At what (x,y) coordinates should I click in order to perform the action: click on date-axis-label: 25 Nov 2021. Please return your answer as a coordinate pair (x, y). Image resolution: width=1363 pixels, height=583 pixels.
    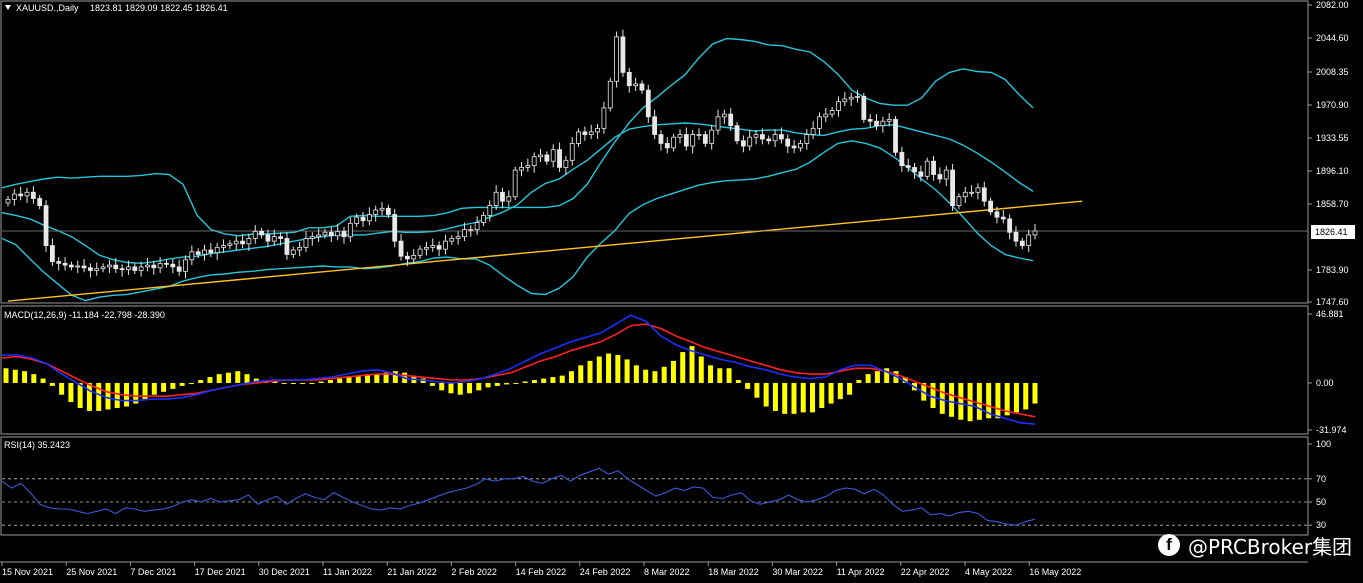
    Looking at the image, I should click on (91, 572).